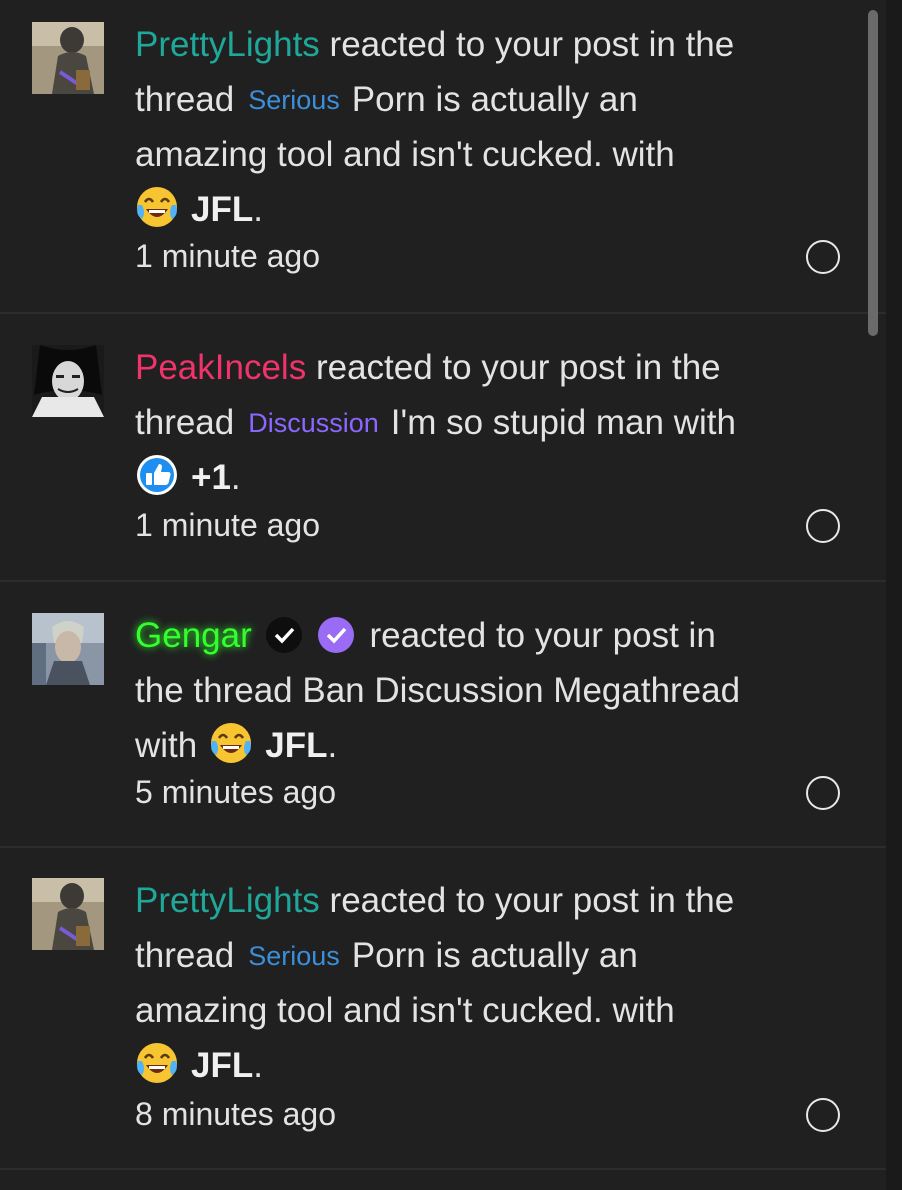 Image resolution: width=902 pixels, height=1190 pixels. Describe the element at coordinates (873, 173) in the screenshot. I see `scrollbar-thumb` at that location.